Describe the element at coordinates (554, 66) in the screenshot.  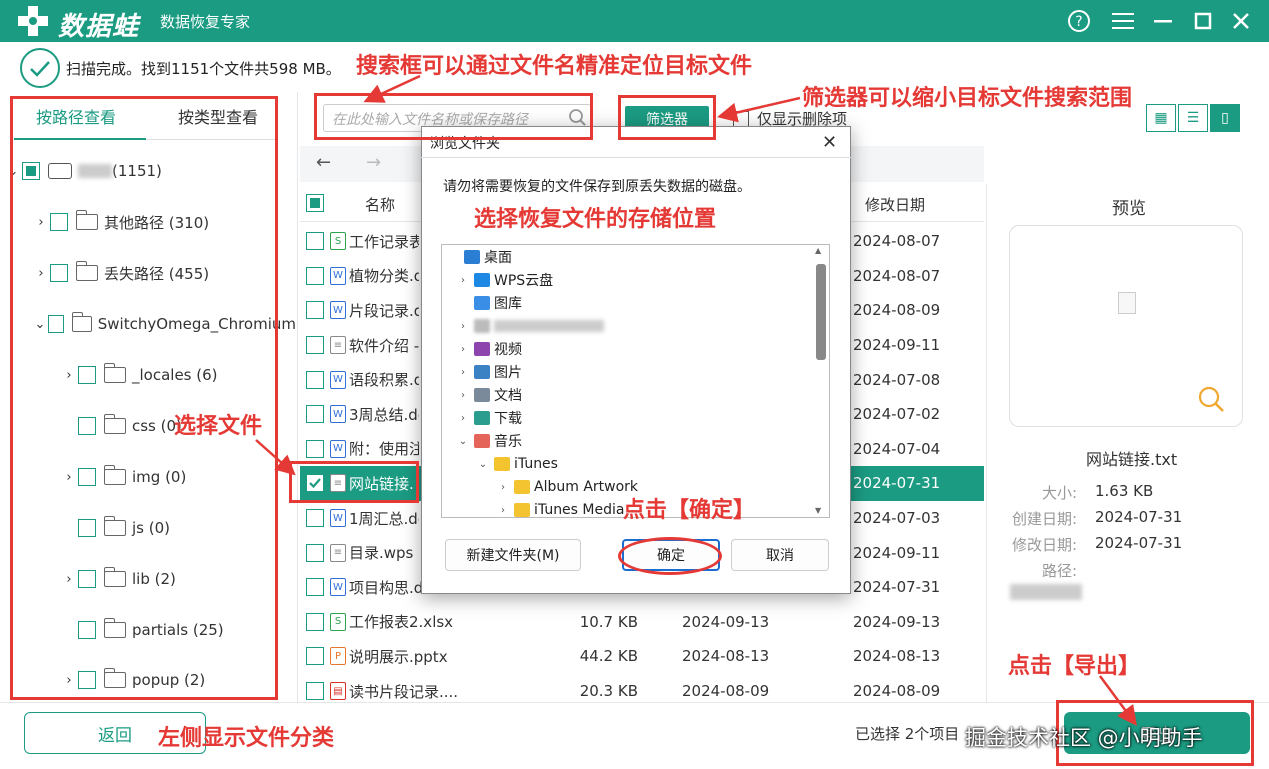
I see `annotation-search: 搜索框可以通过文件名精准定位目标文件` at that location.